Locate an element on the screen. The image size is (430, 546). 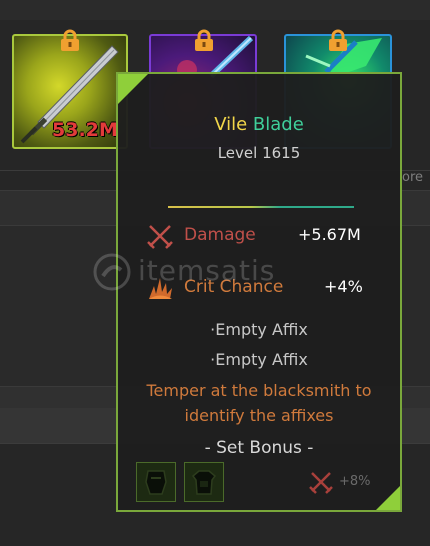
helmet-icon is located at coordinates (156, 482).